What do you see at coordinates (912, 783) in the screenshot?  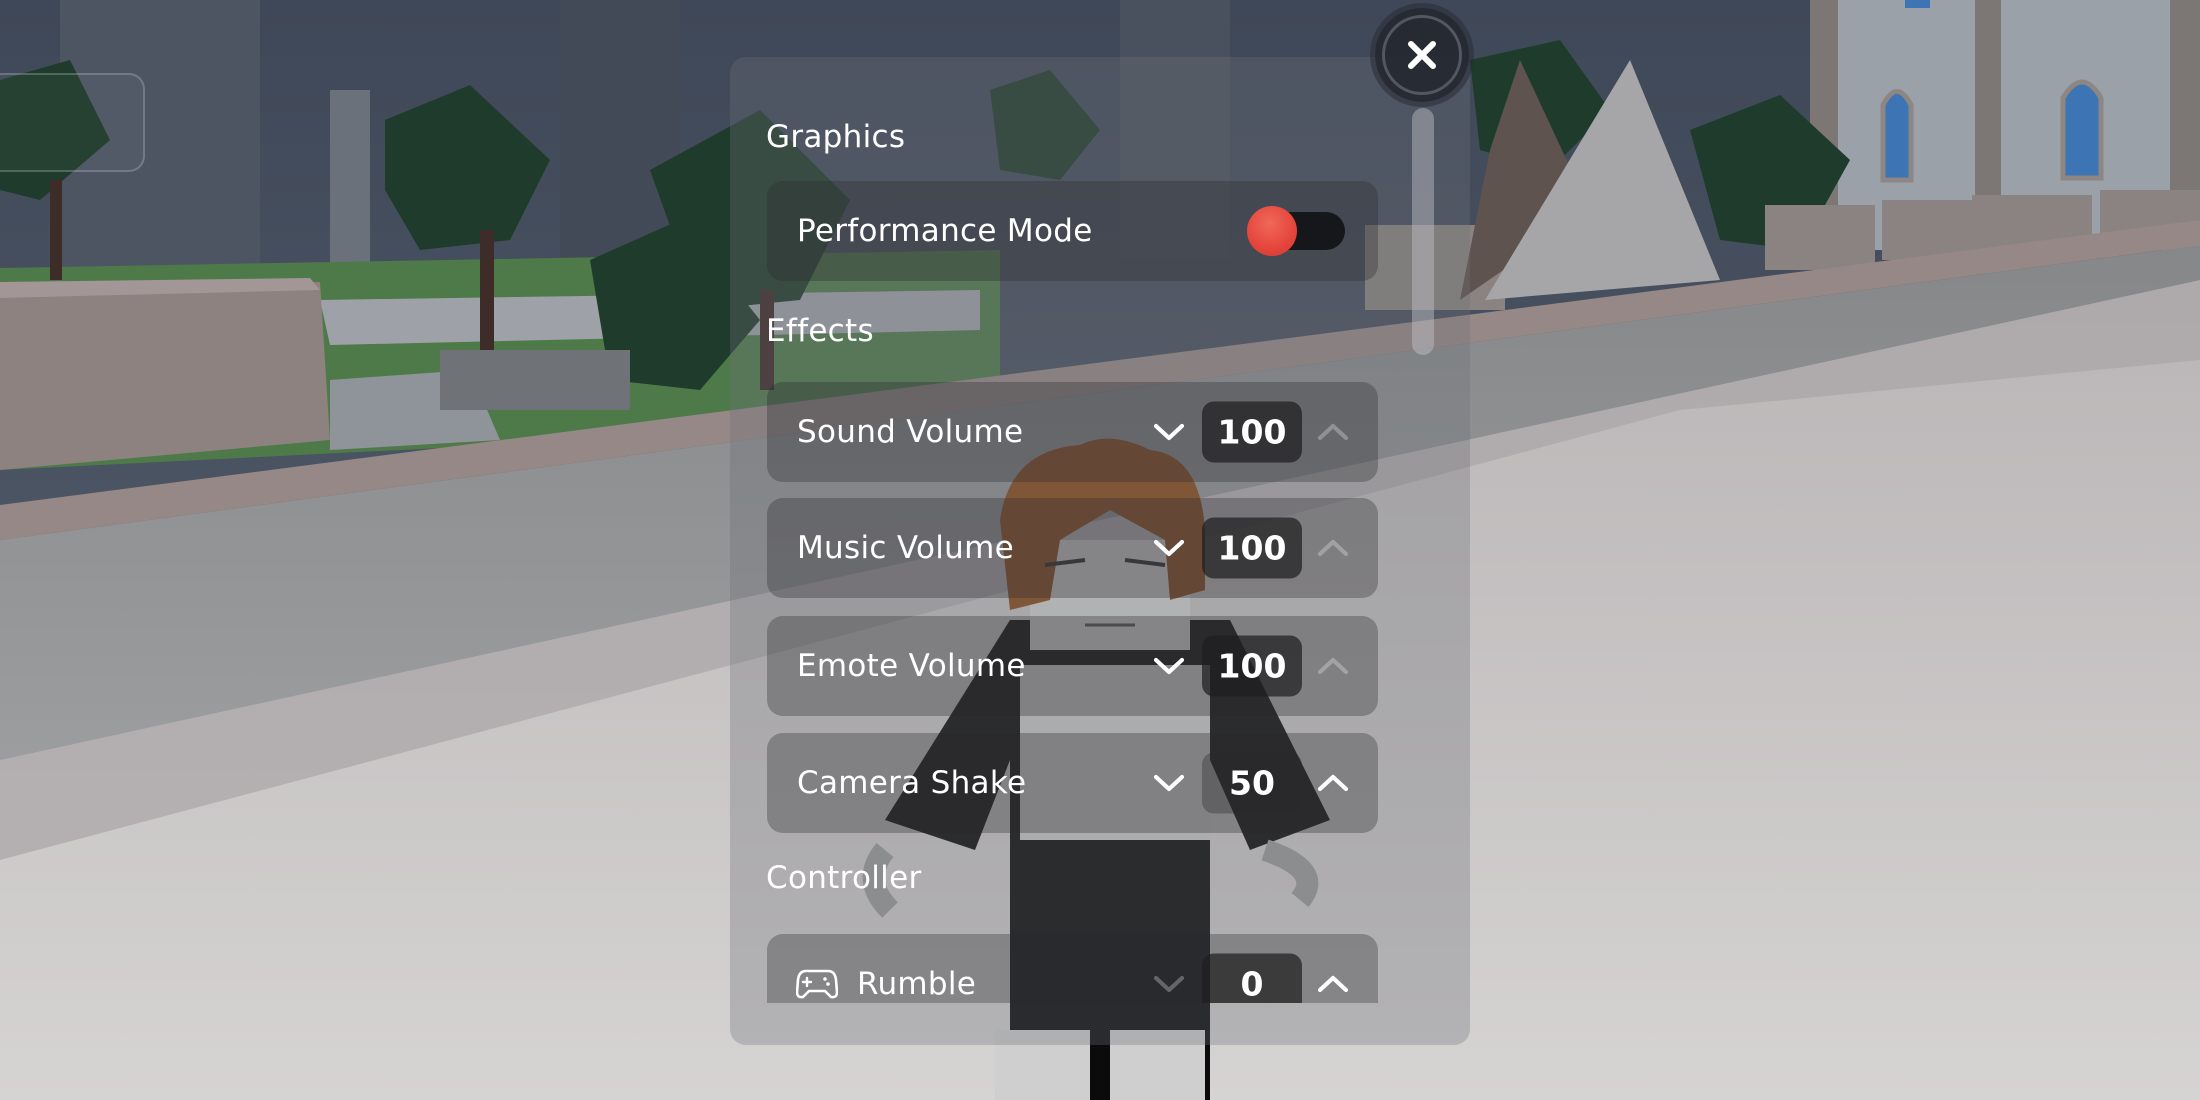 I see `setting-label: Camera Shake` at bounding box center [912, 783].